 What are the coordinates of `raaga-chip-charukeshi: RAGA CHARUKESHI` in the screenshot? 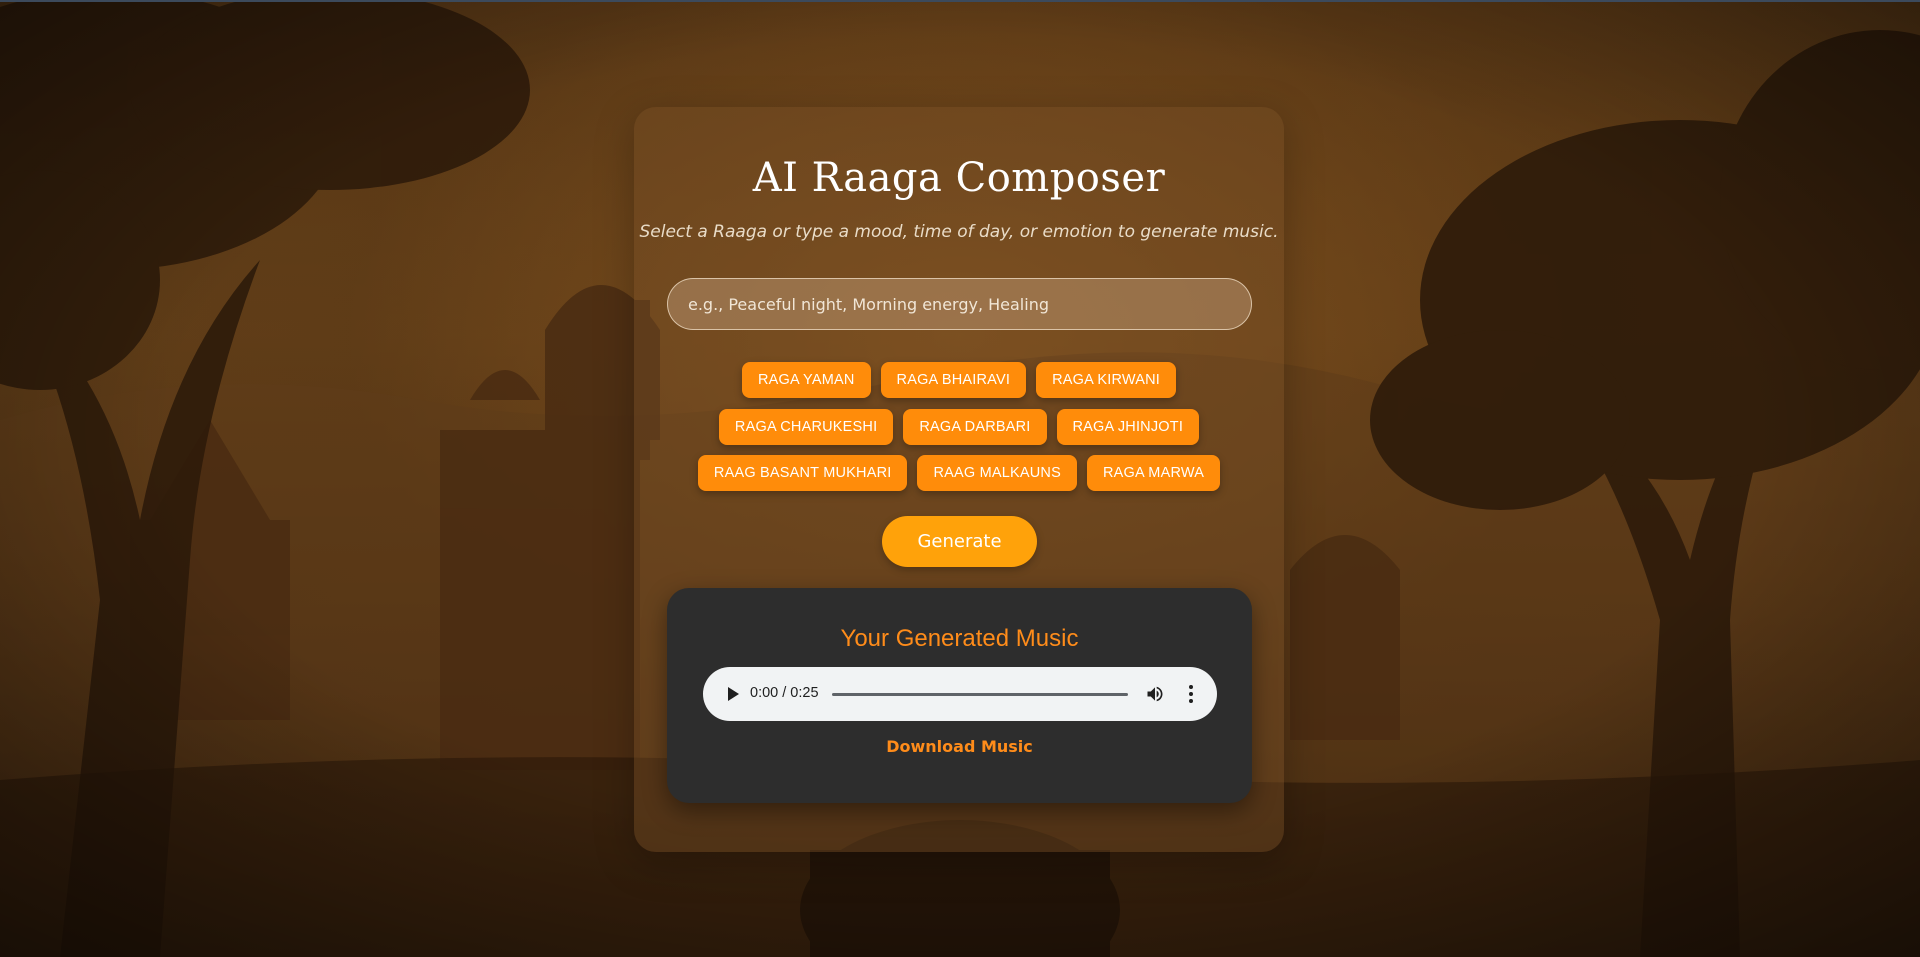 It's located at (806, 427).